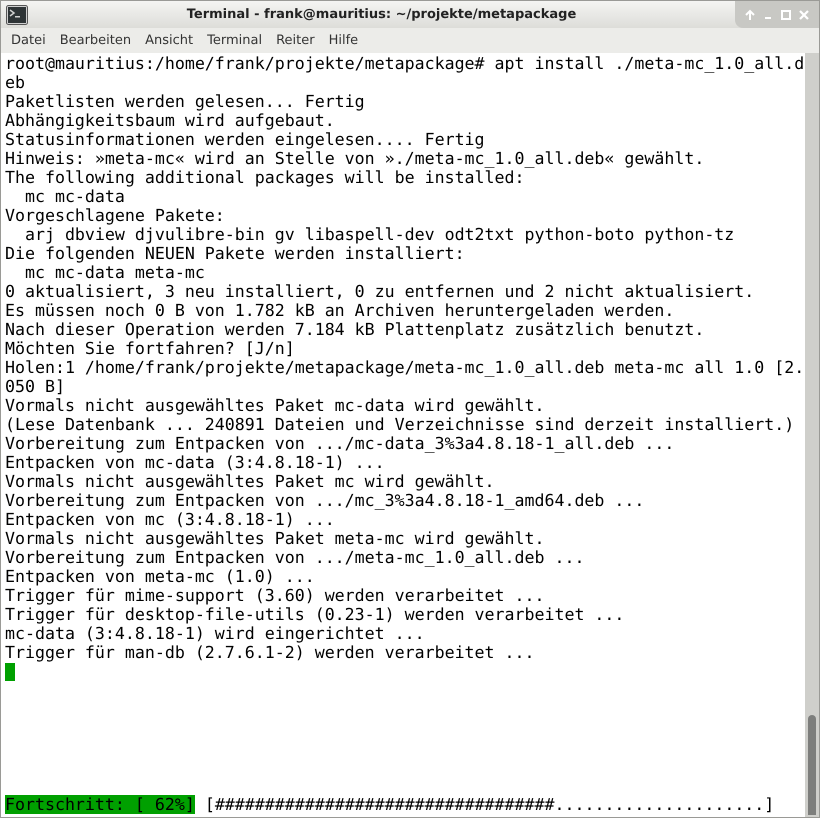 This screenshot has height=818, width=820. Describe the element at coordinates (100, 804) in the screenshot. I see `progress-label: Fortschritt: [ 62%]` at that location.